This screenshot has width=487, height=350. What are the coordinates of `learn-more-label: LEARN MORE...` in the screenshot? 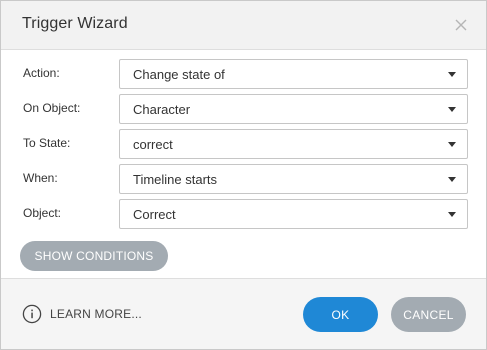 It's located at (96, 314).